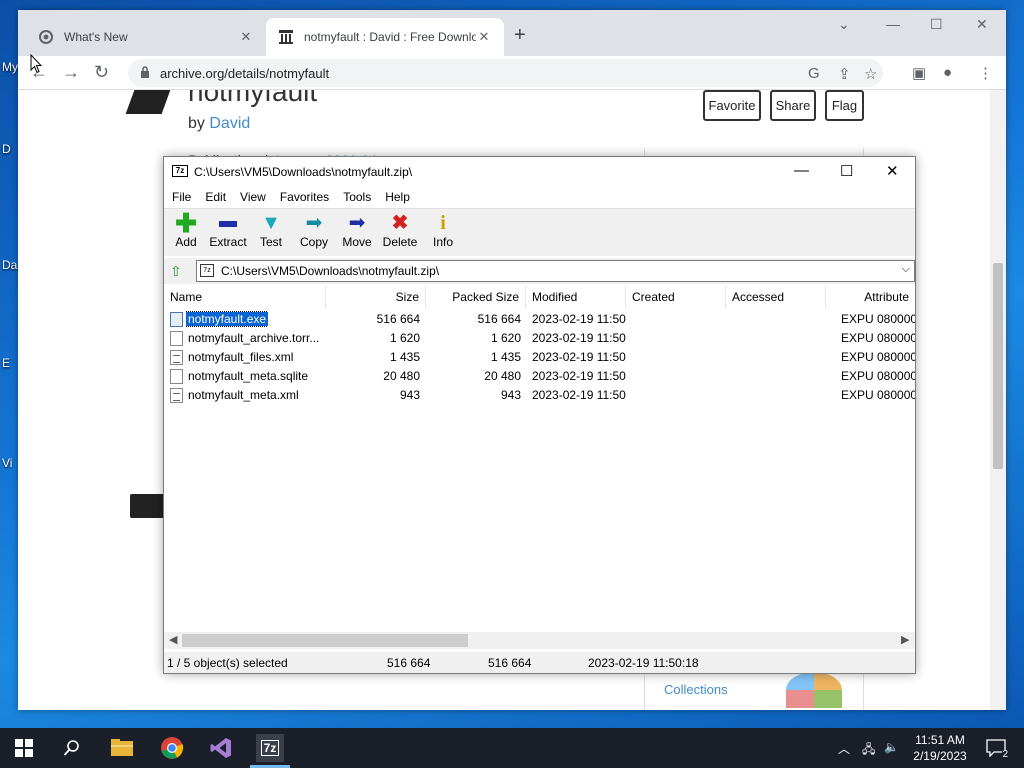 Image resolution: width=1024 pixels, height=768 pixels. What do you see at coordinates (505, 357) in the screenshot?
I see `file-packed-size: 1 435` at bounding box center [505, 357].